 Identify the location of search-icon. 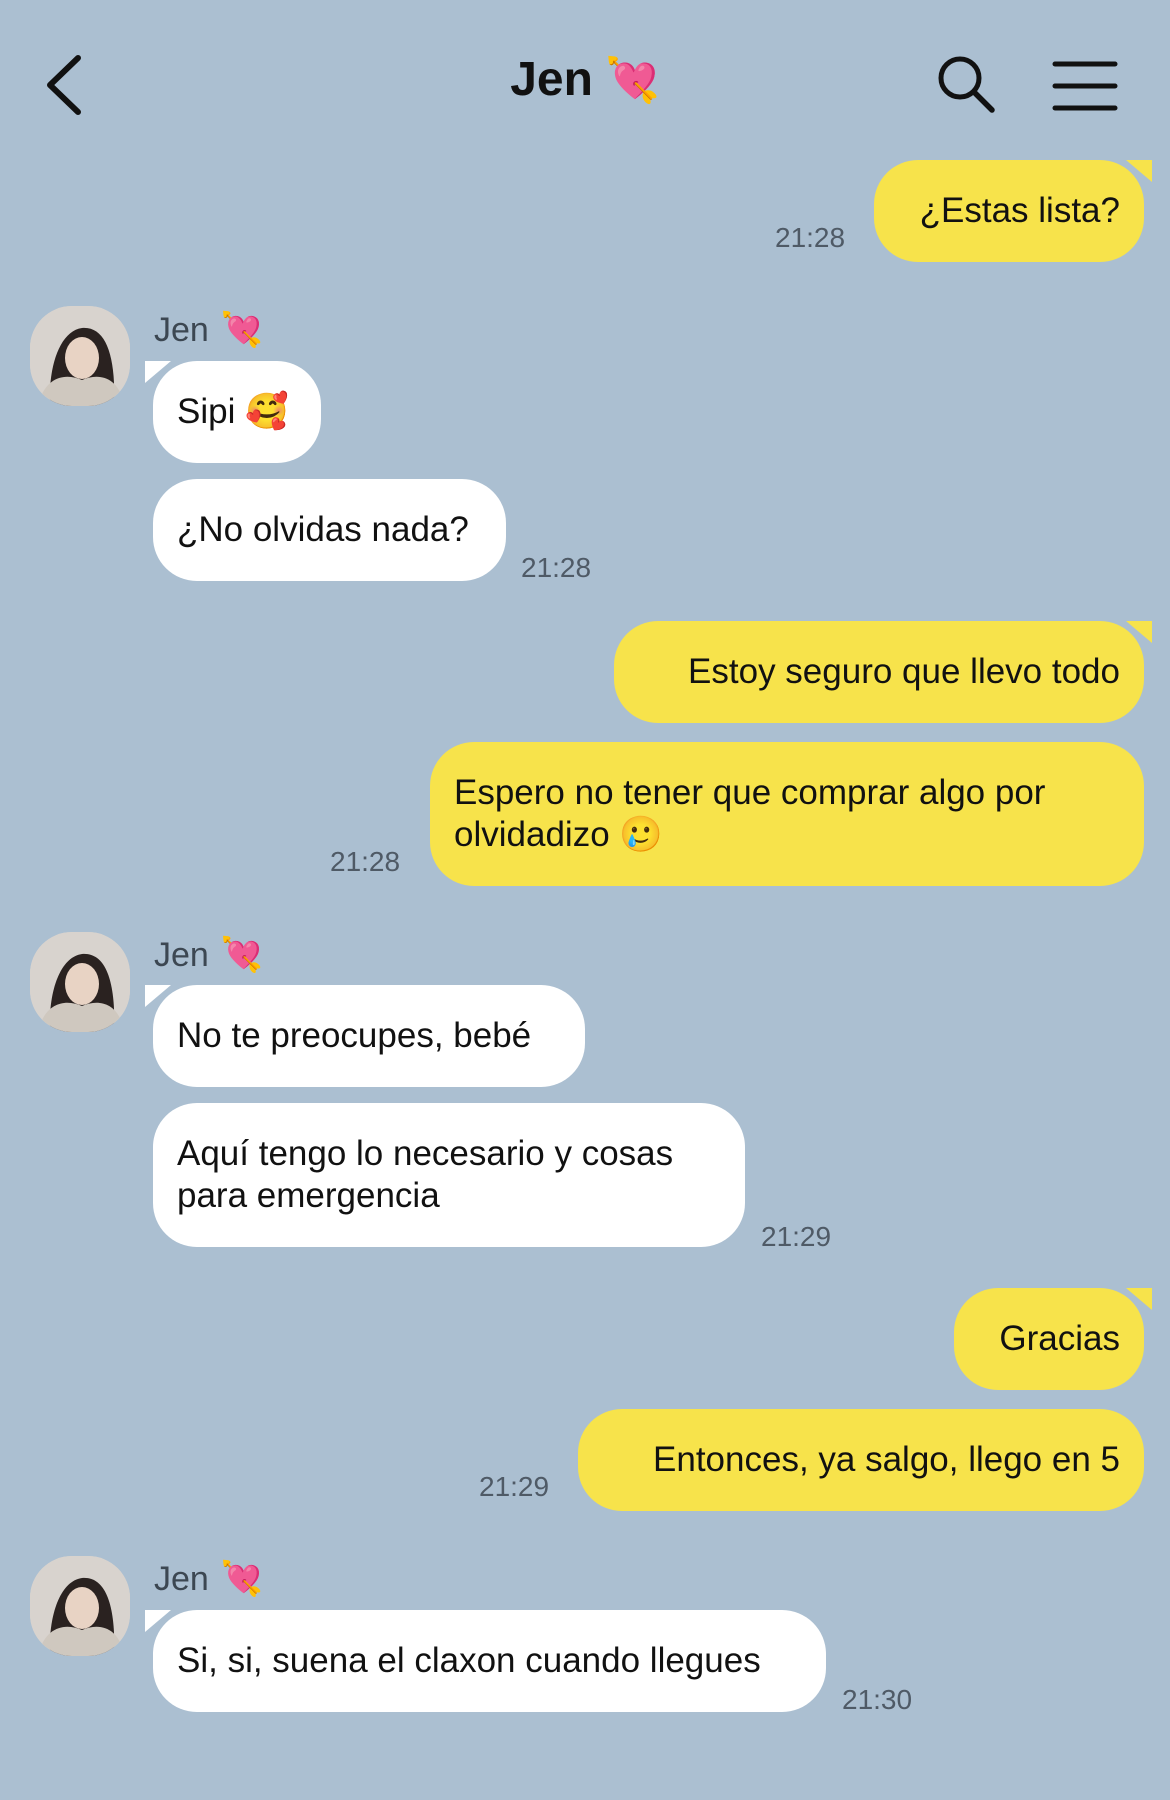
(966, 84).